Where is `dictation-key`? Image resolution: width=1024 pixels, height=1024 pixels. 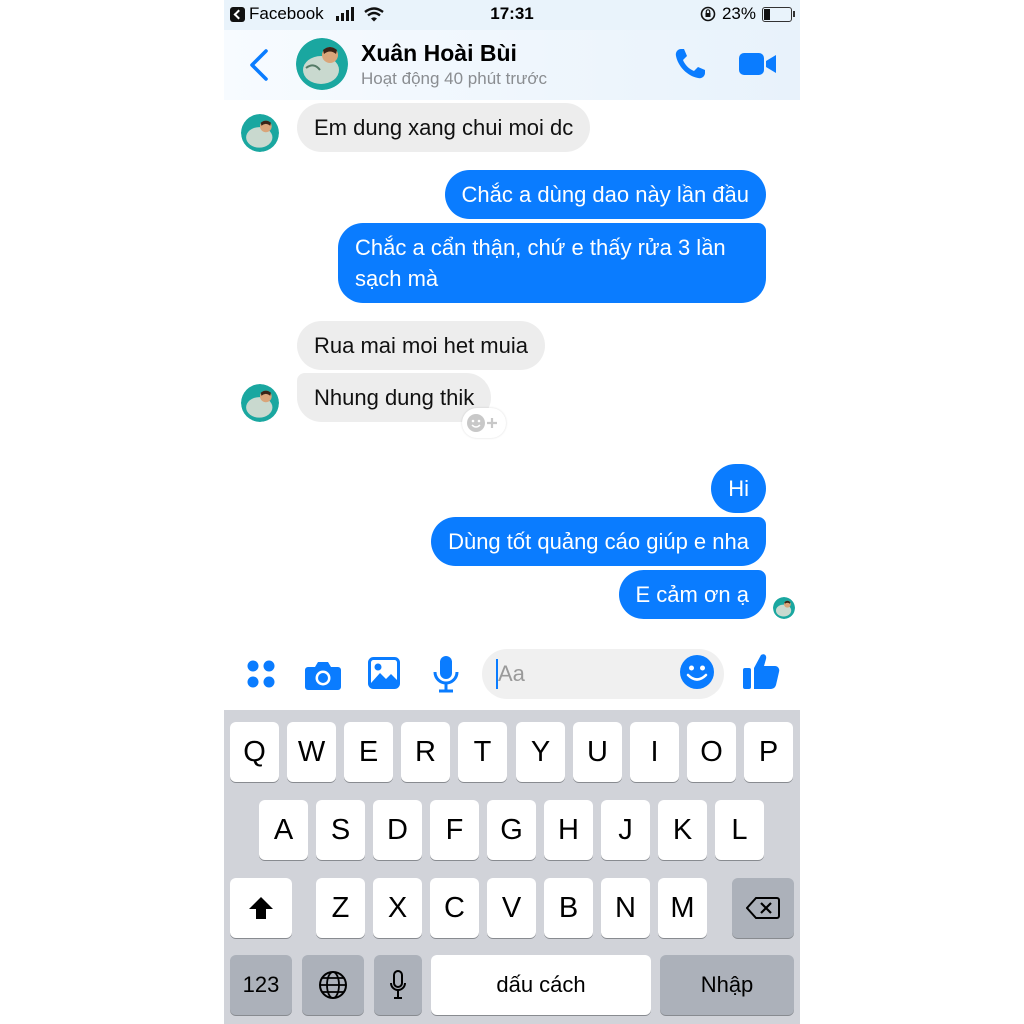
dictation-key is located at coordinates (398, 985).